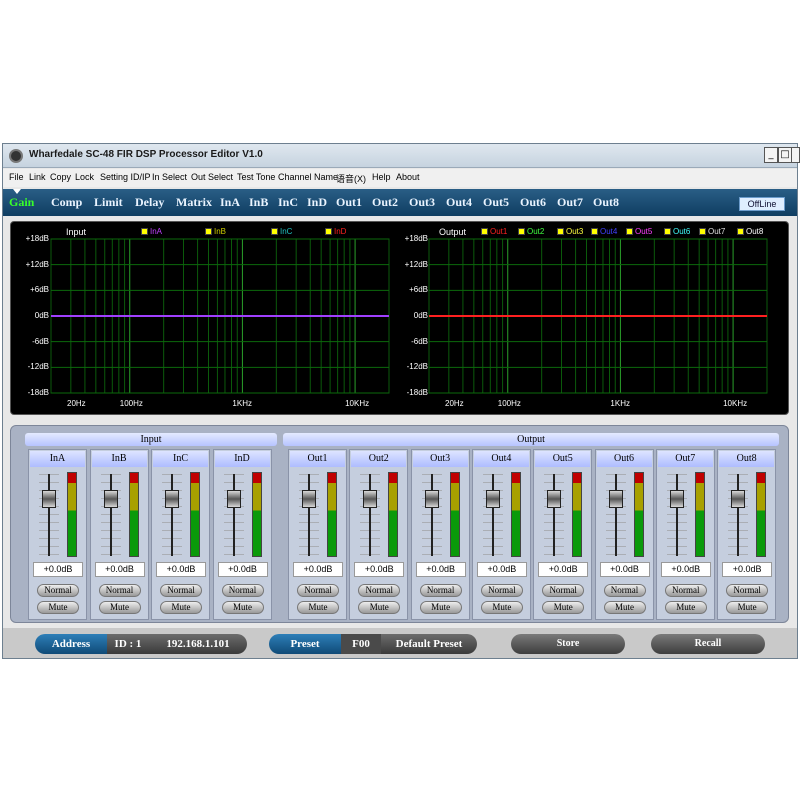  I want to click on output-legend-out5: Out5, so click(639, 231).